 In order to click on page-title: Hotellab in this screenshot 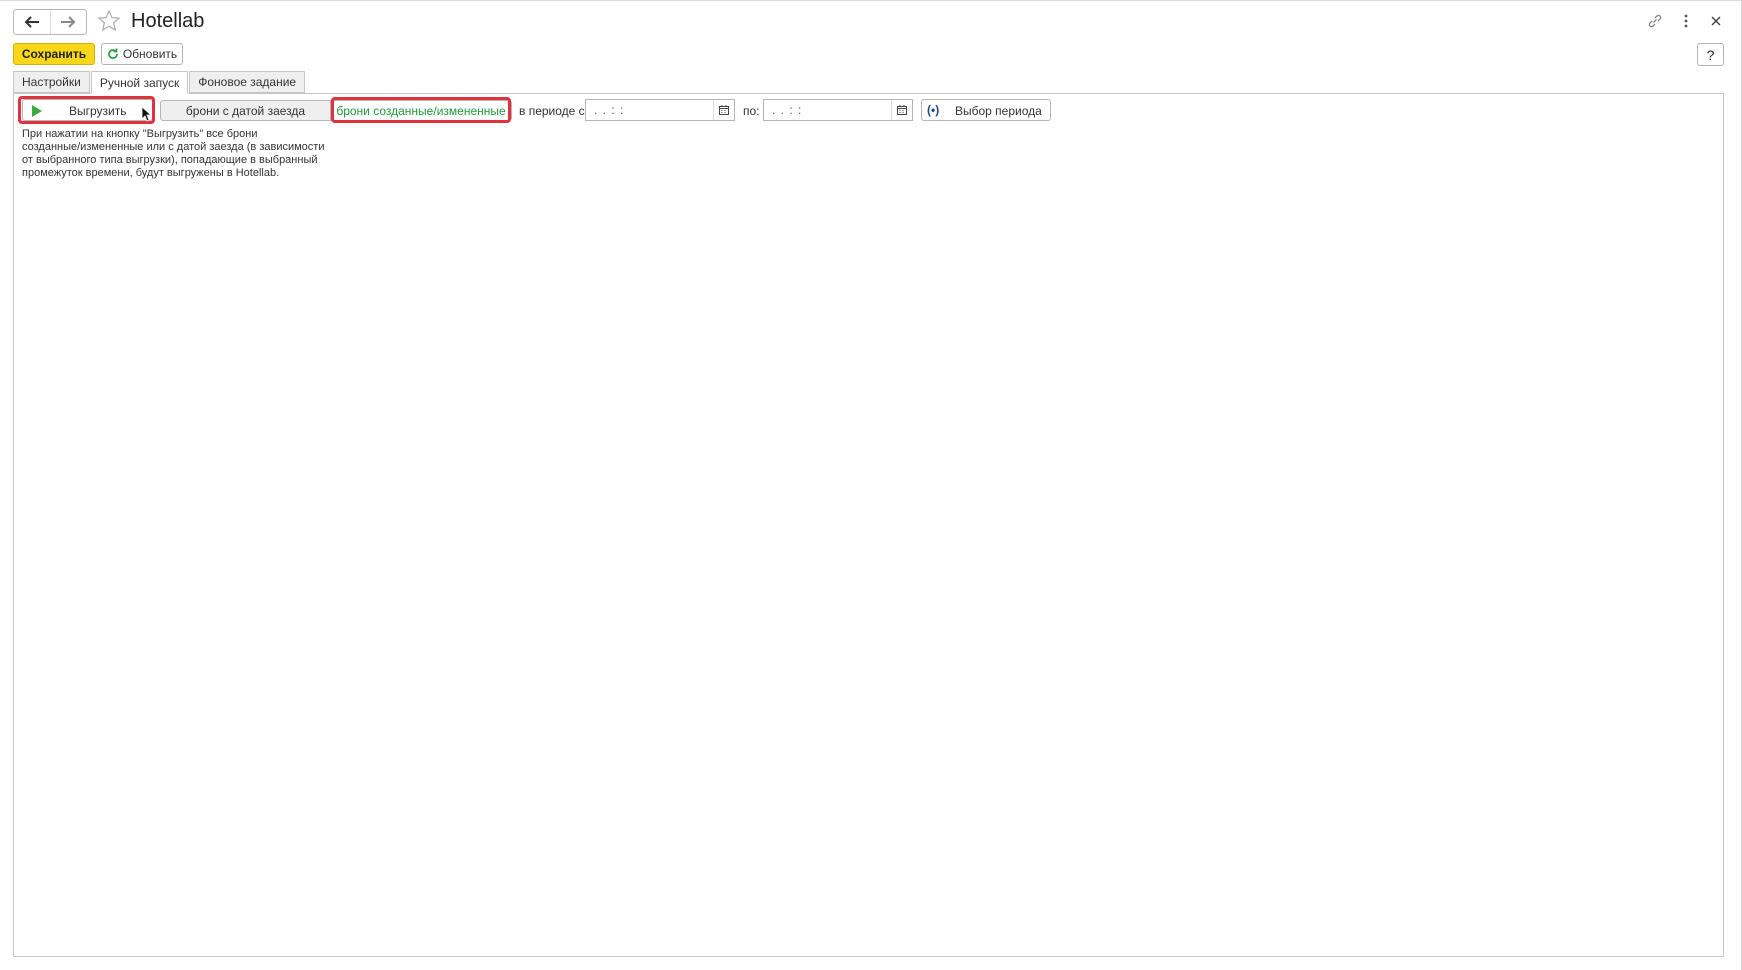, I will do `click(168, 21)`.